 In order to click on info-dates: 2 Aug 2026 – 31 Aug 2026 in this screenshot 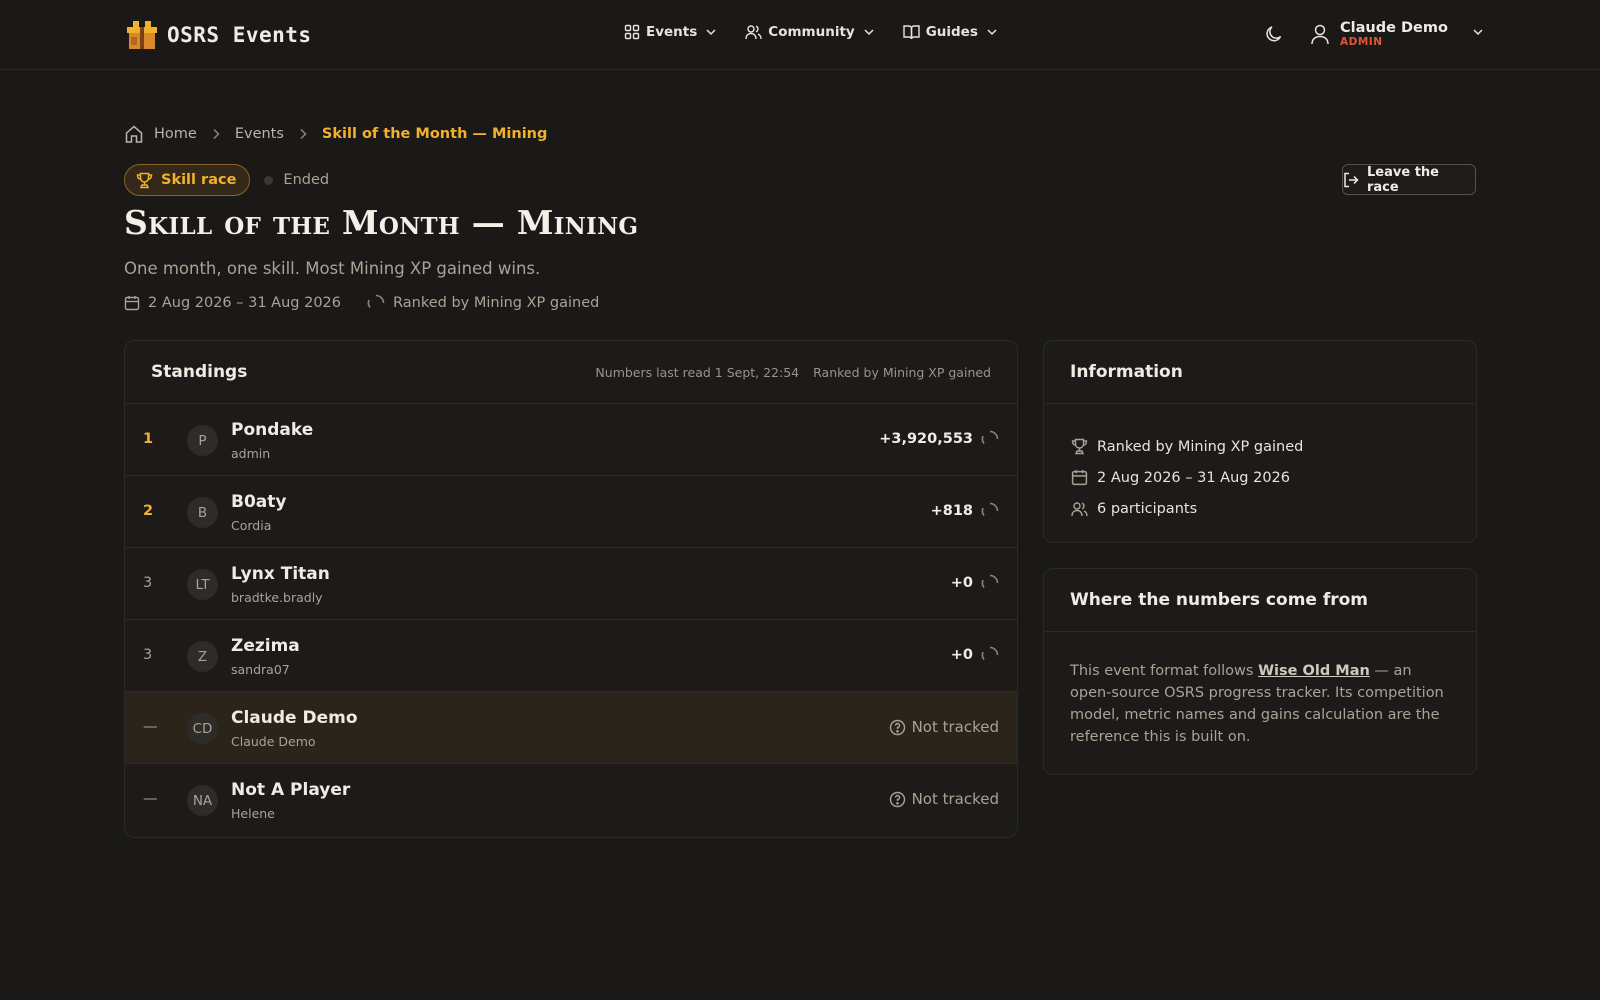, I will do `click(1260, 477)`.